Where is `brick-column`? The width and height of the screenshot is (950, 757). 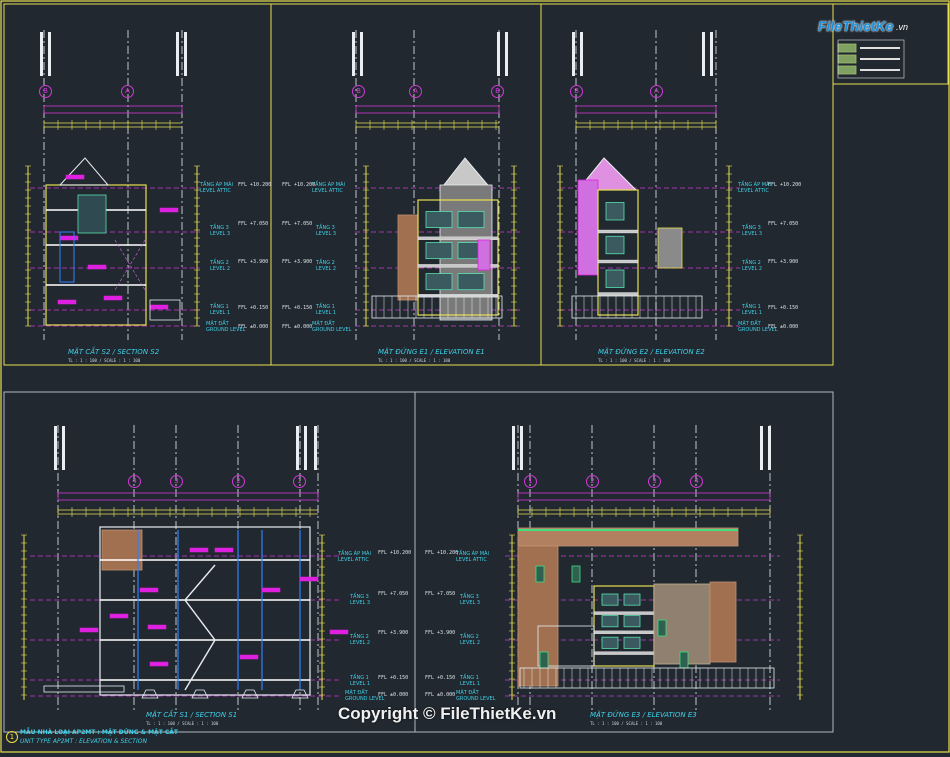
brick-column is located at coordinates (408, 257).